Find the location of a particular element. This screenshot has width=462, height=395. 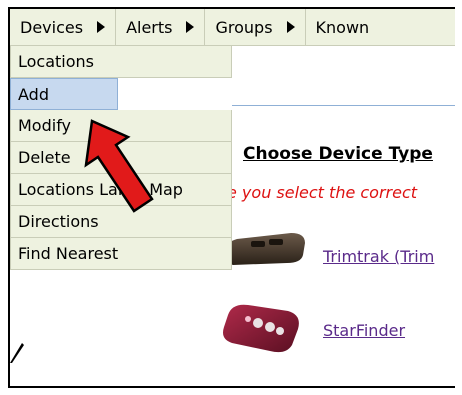

menu-known-label: Known is located at coordinates (342, 27).